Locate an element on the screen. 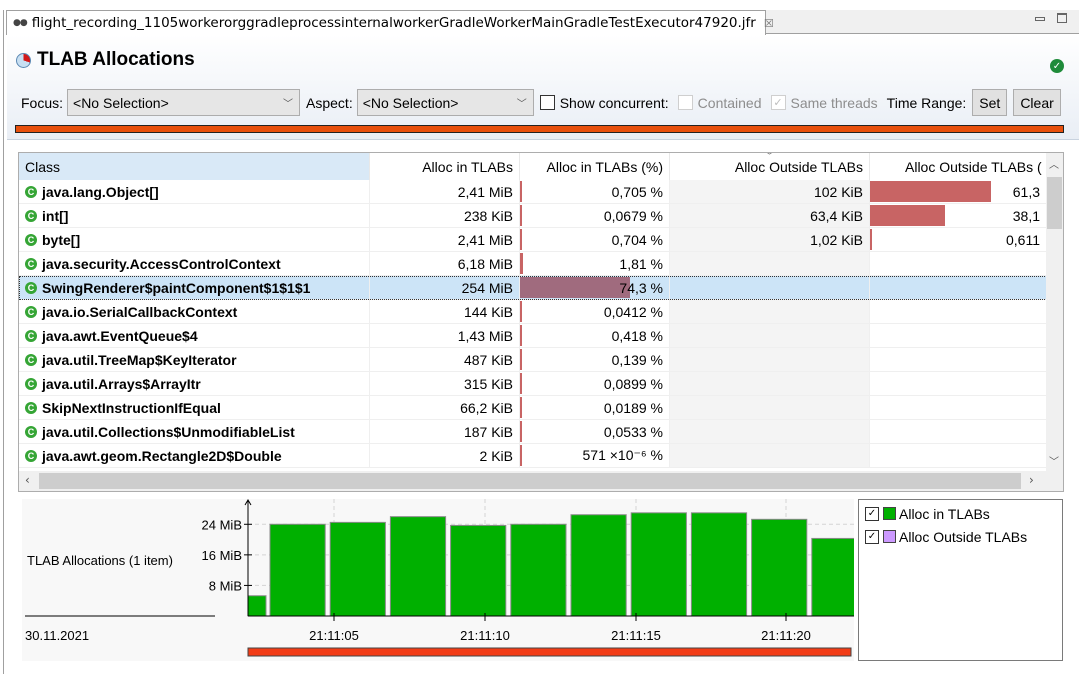 The height and width of the screenshot is (674, 1079). pct-value: 0,704 % is located at coordinates (637, 239).